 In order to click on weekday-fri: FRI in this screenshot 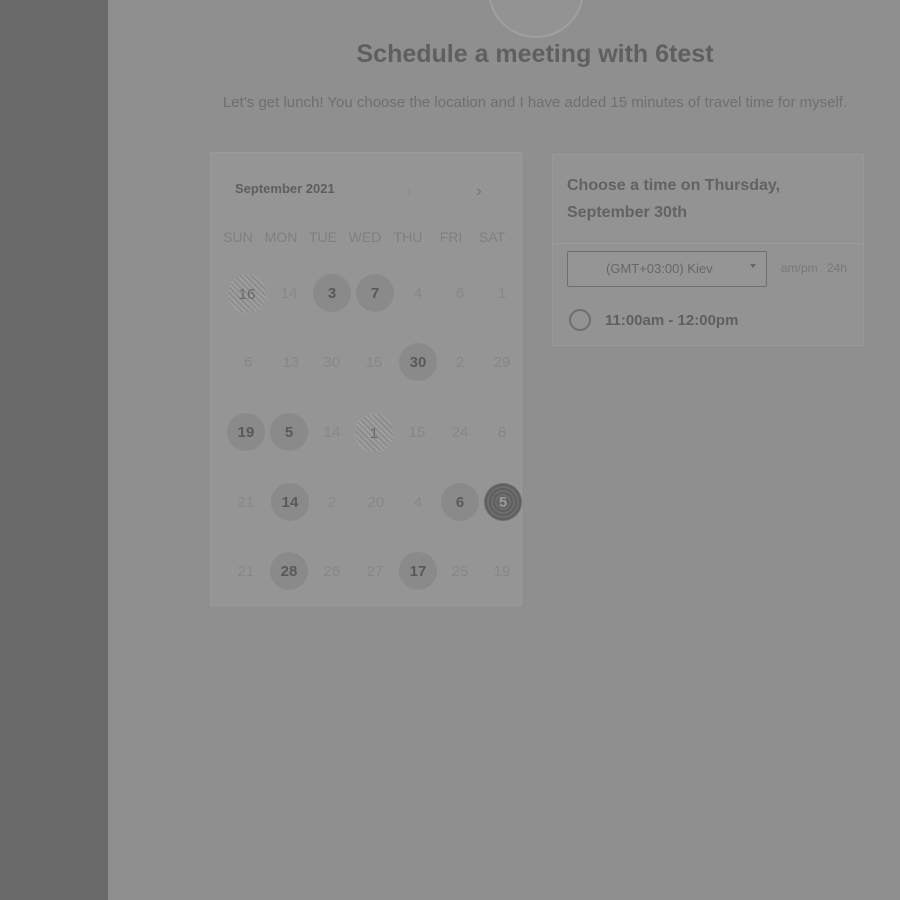, I will do `click(451, 237)`.